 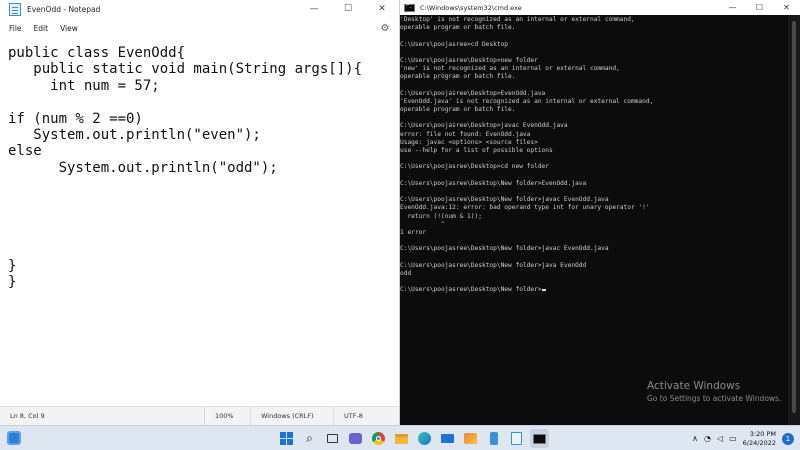 I want to click on activate-windows-title: Activate Windows, so click(x=694, y=386).